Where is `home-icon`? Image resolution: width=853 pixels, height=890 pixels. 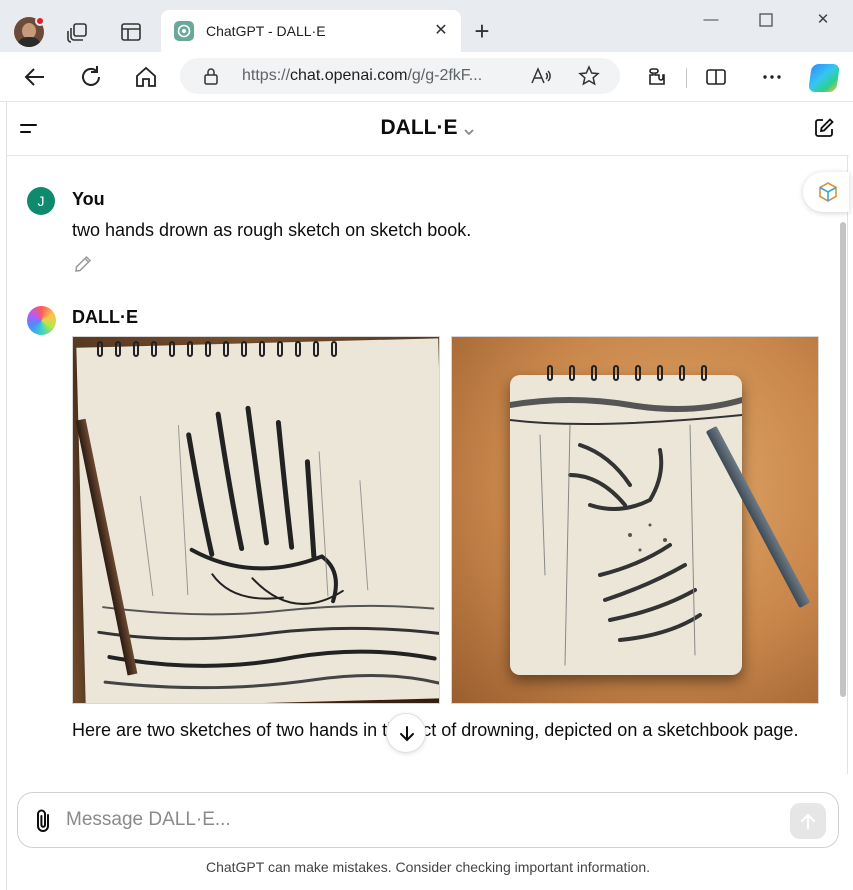 home-icon is located at coordinates (146, 77).